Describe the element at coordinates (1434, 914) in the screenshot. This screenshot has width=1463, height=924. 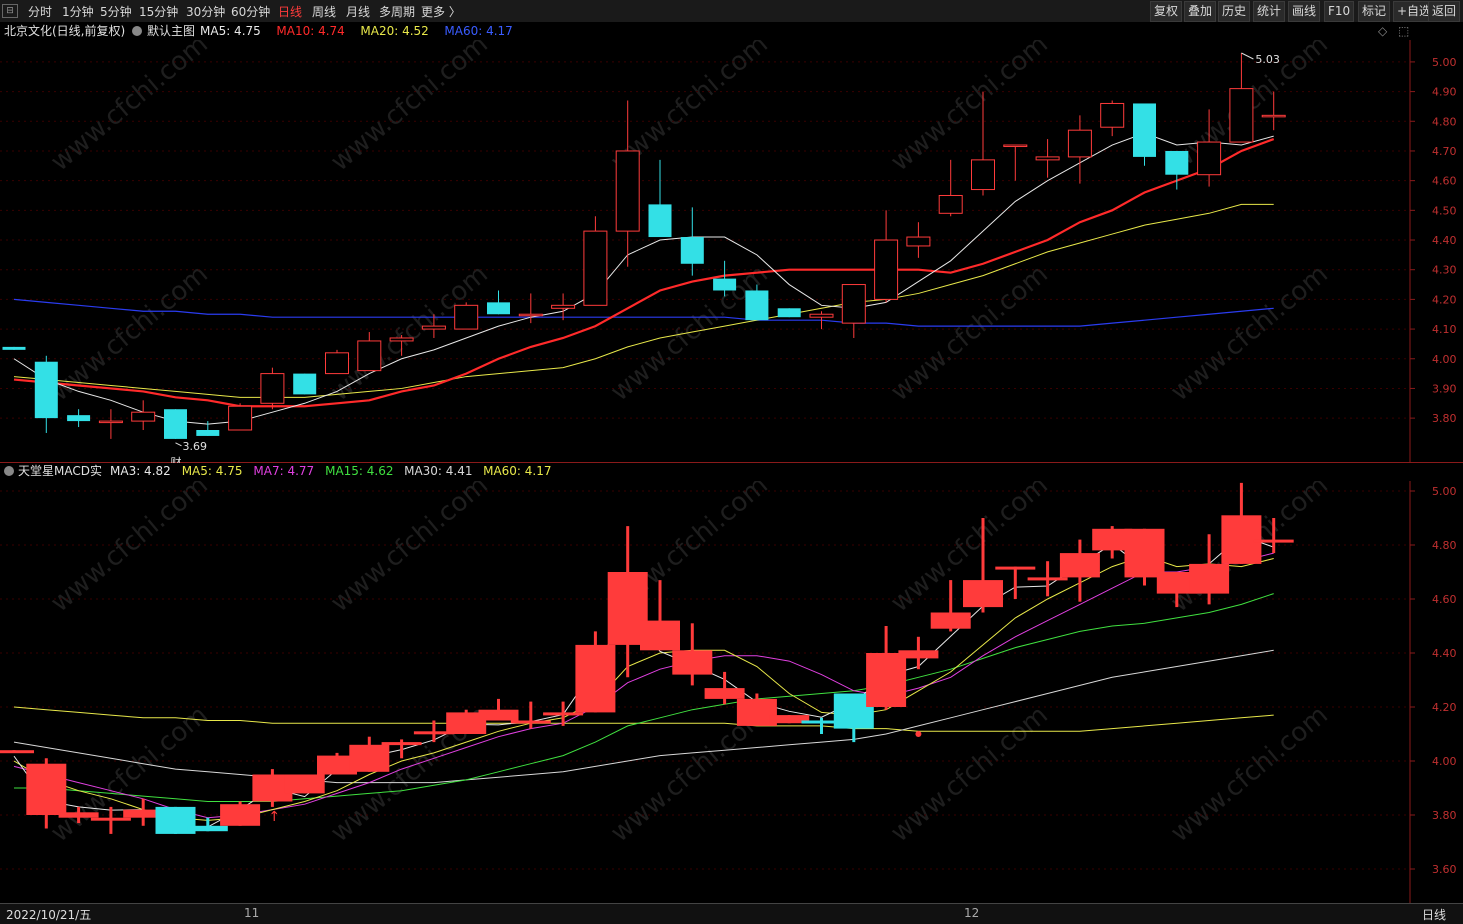
I see `period-label: 日线` at that location.